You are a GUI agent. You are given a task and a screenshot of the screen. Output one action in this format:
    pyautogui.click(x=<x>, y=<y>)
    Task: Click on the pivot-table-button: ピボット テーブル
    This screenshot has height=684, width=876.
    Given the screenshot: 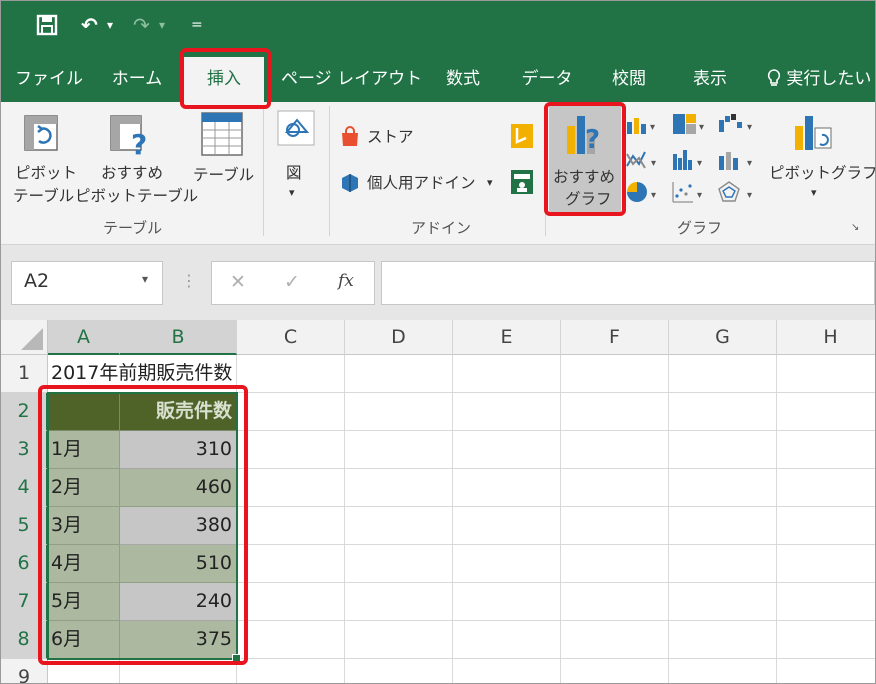 What is the action you would take?
    pyautogui.click(x=44, y=162)
    